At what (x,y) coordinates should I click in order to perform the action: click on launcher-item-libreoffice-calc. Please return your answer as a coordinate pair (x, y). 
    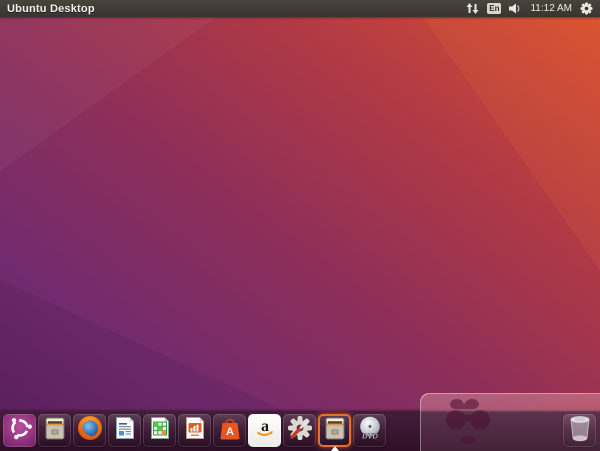
    Looking at the image, I should click on (159, 430).